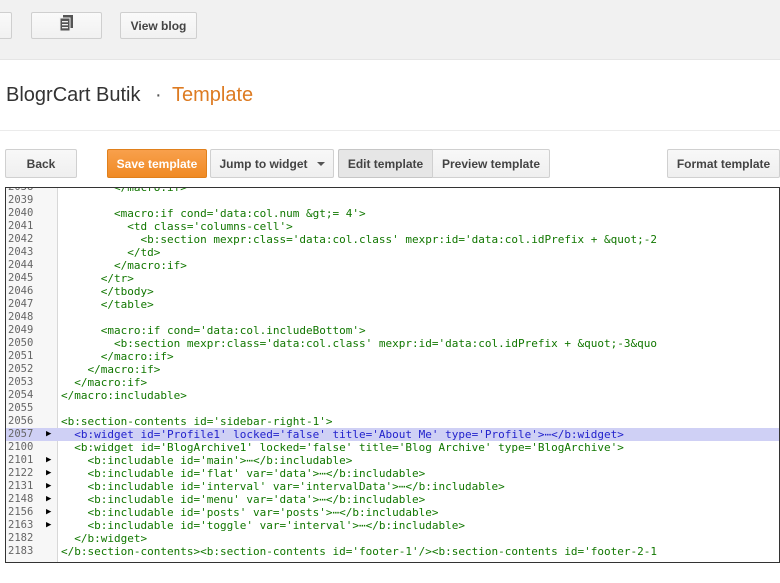 The image size is (780, 583). Describe the element at coordinates (320, 163) in the screenshot. I see `chevron-down-icon` at that location.